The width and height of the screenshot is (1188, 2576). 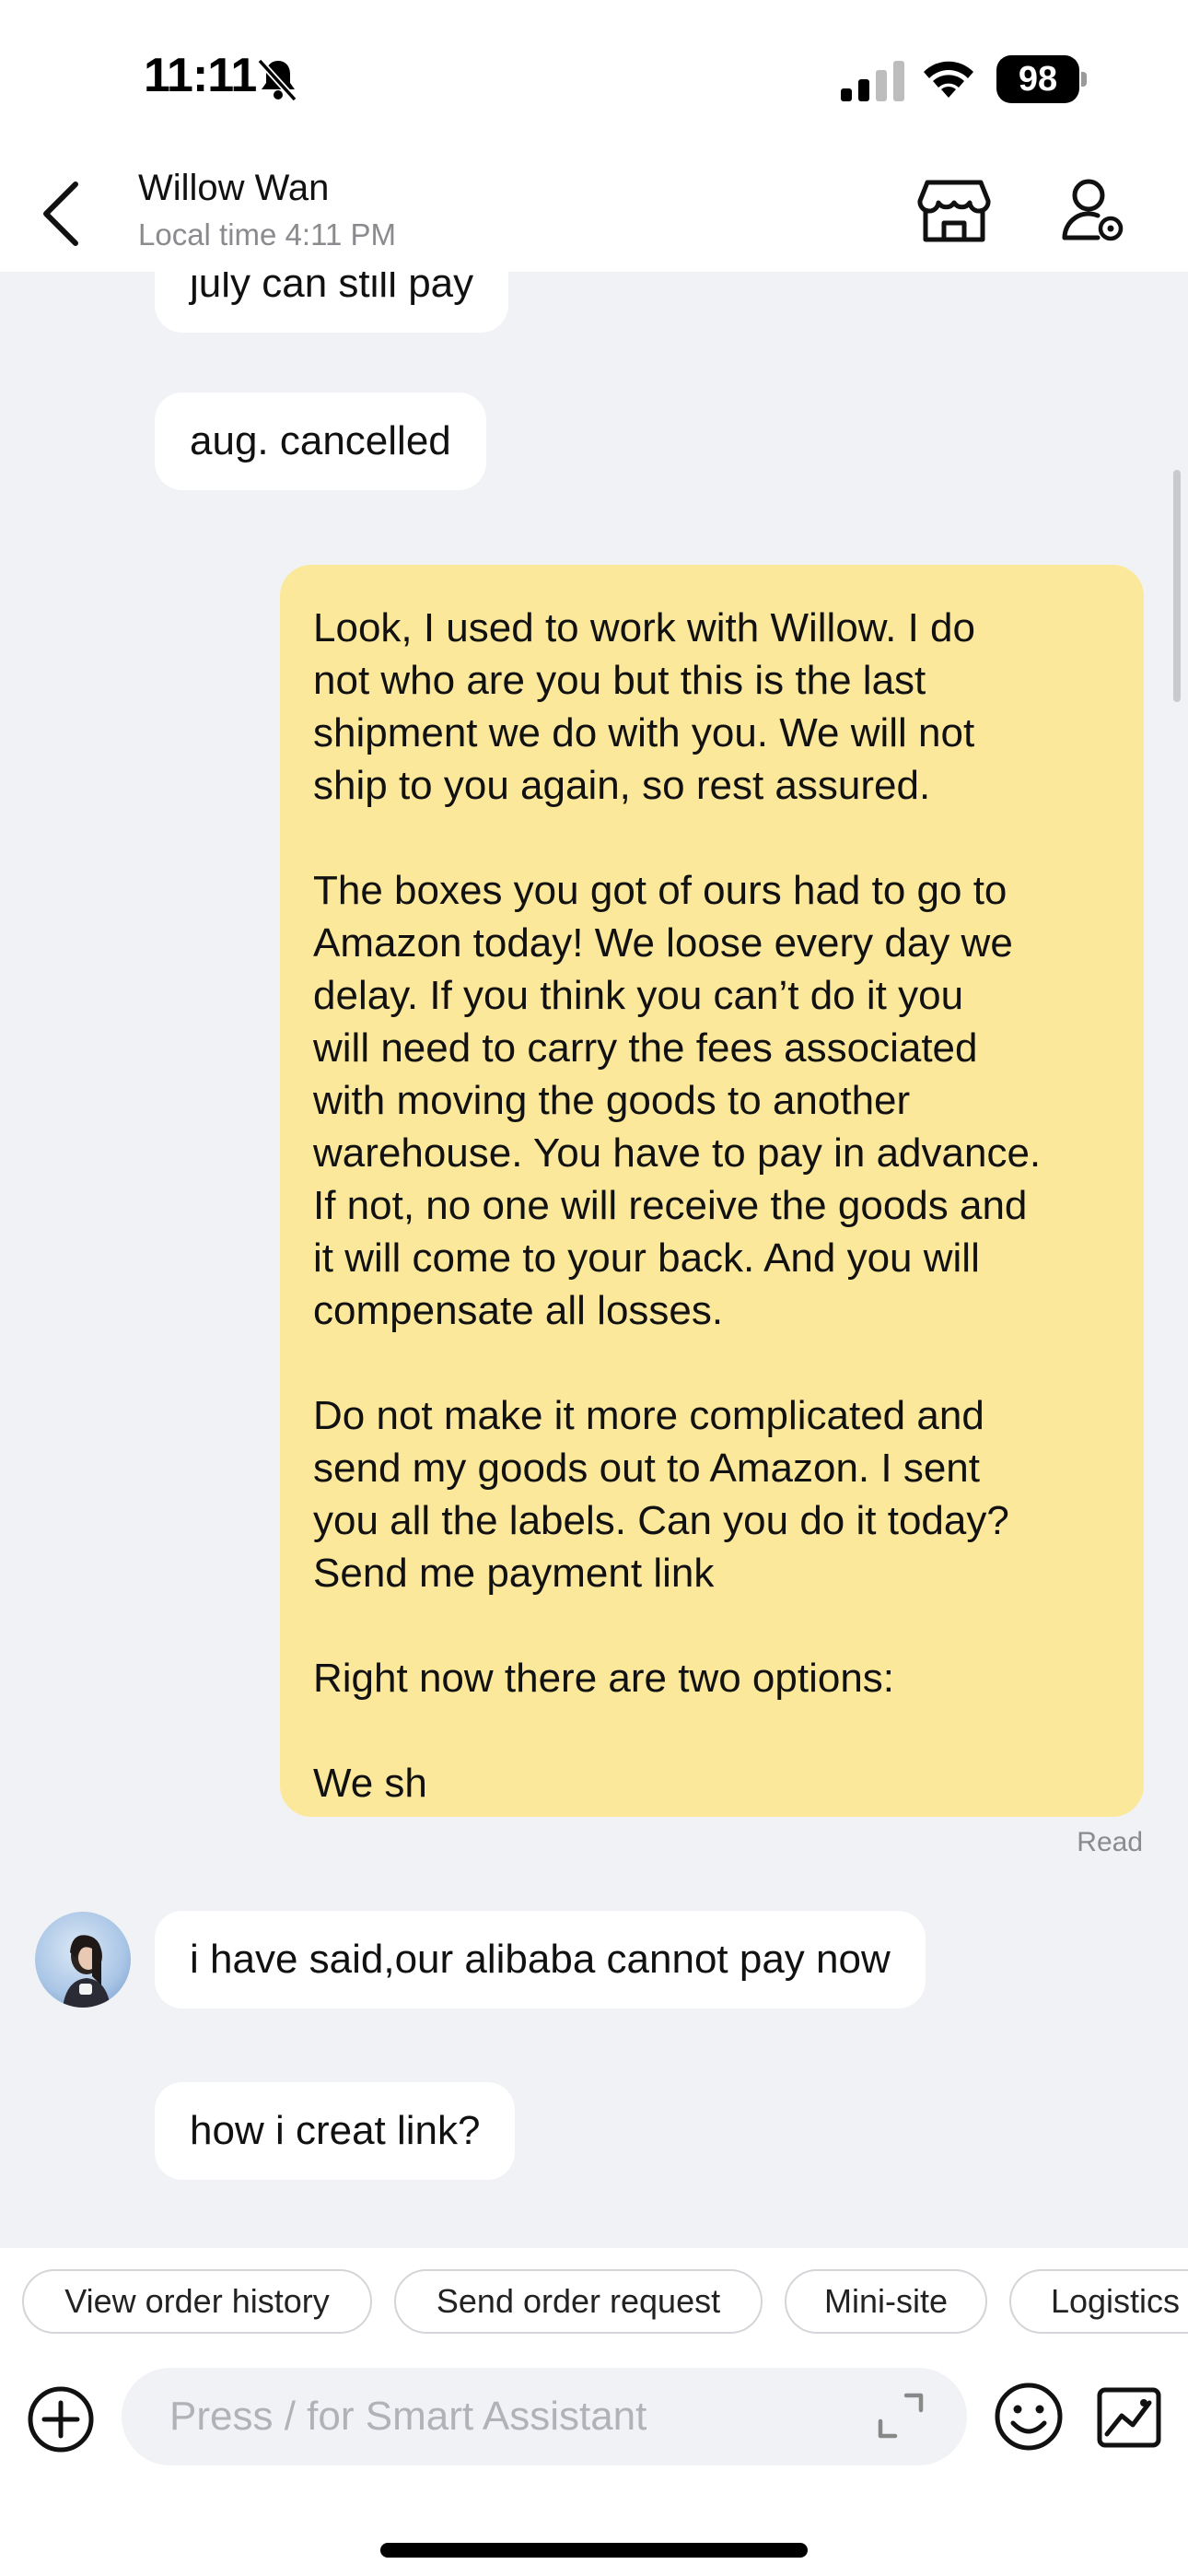 I want to click on incoming-message: aug. cancelled, so click(x=320, y=441).